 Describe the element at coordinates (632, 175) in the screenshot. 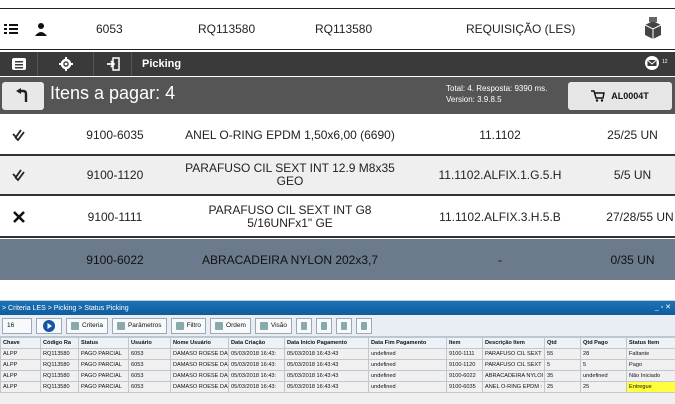

I see `item-quantity: 5/5 UN` at that location.